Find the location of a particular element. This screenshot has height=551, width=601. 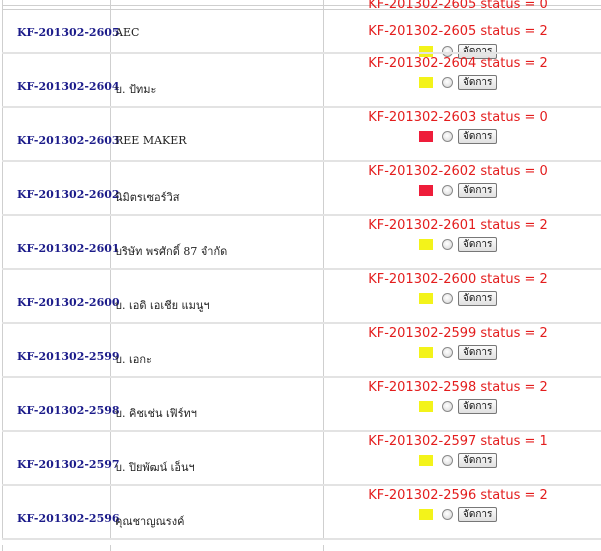

status-text: KF-201302-2602 status = 0 is located at coordinates (458, 171).